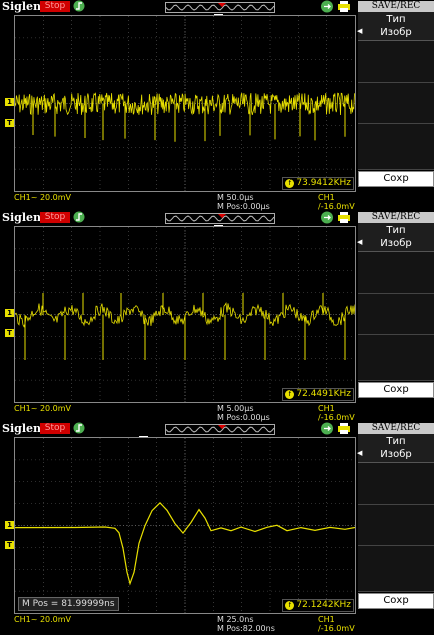  What do you see at coordinates (235, 619) in the screenshot?
I see `timebase: M 25.0ns` at bounding box center [235, 619].